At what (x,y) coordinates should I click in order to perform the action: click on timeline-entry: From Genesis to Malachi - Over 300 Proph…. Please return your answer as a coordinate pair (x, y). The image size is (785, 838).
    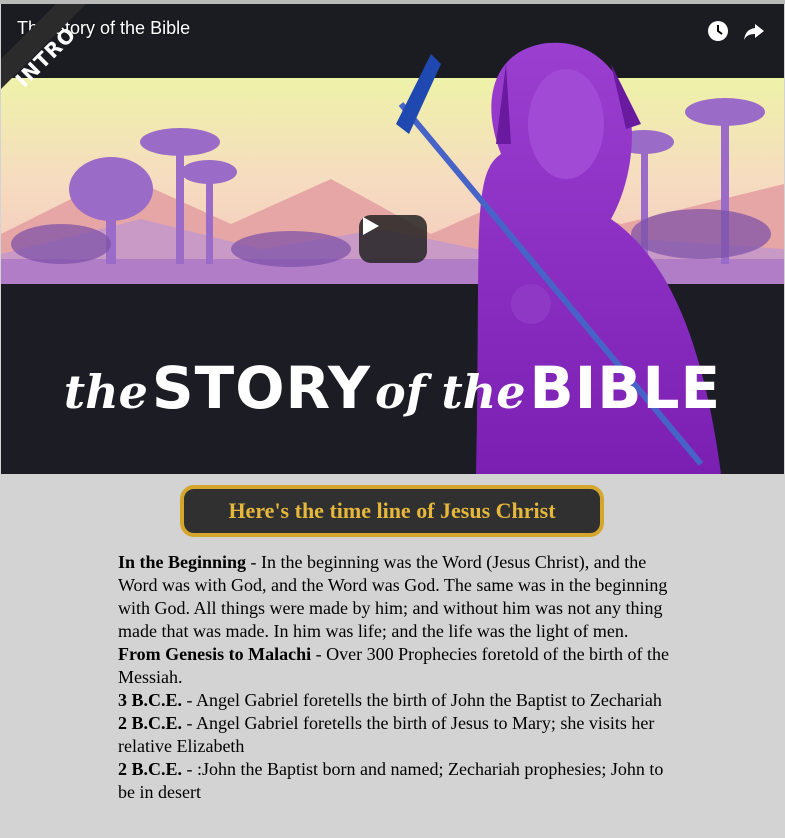
    Looking at the image, I should click on (398, 666).